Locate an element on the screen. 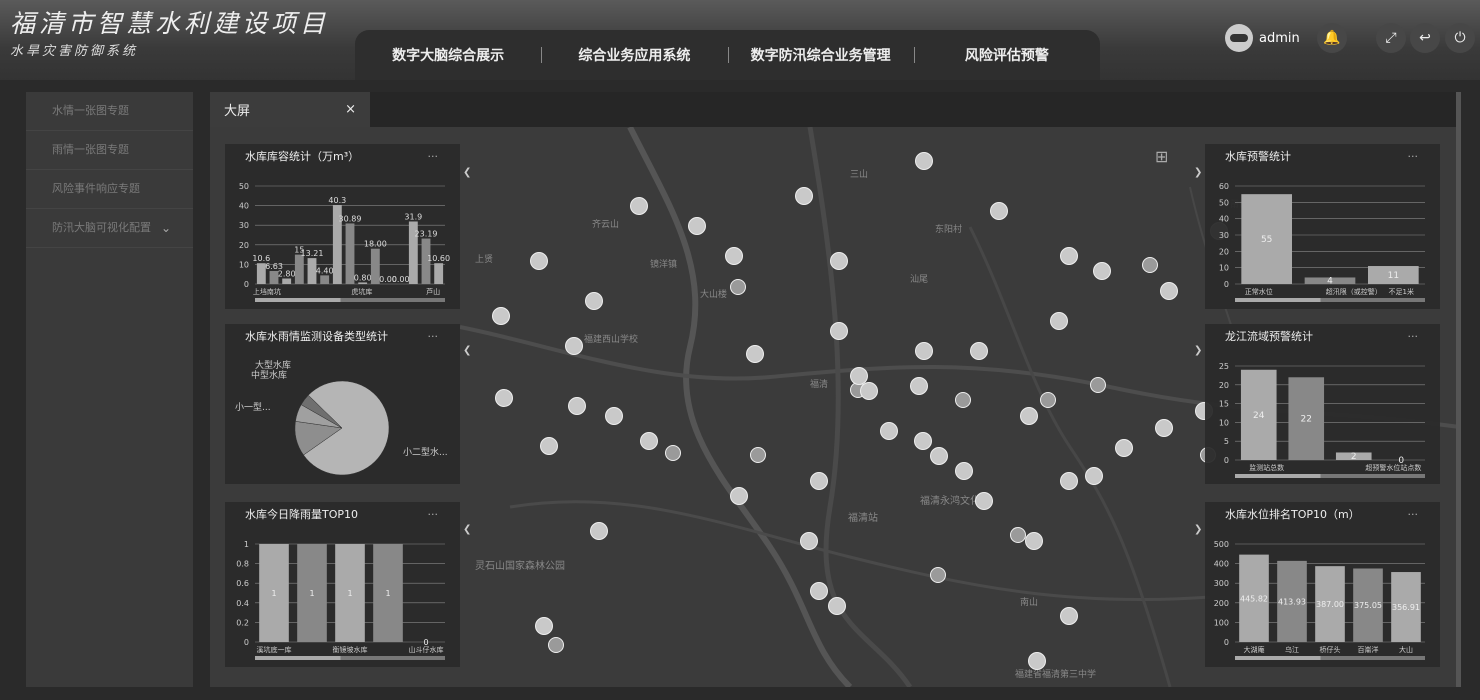  sidebar-item-brain-config: 防汛大脑可视化配置 ⌄ is located at coordinates (109, 228).